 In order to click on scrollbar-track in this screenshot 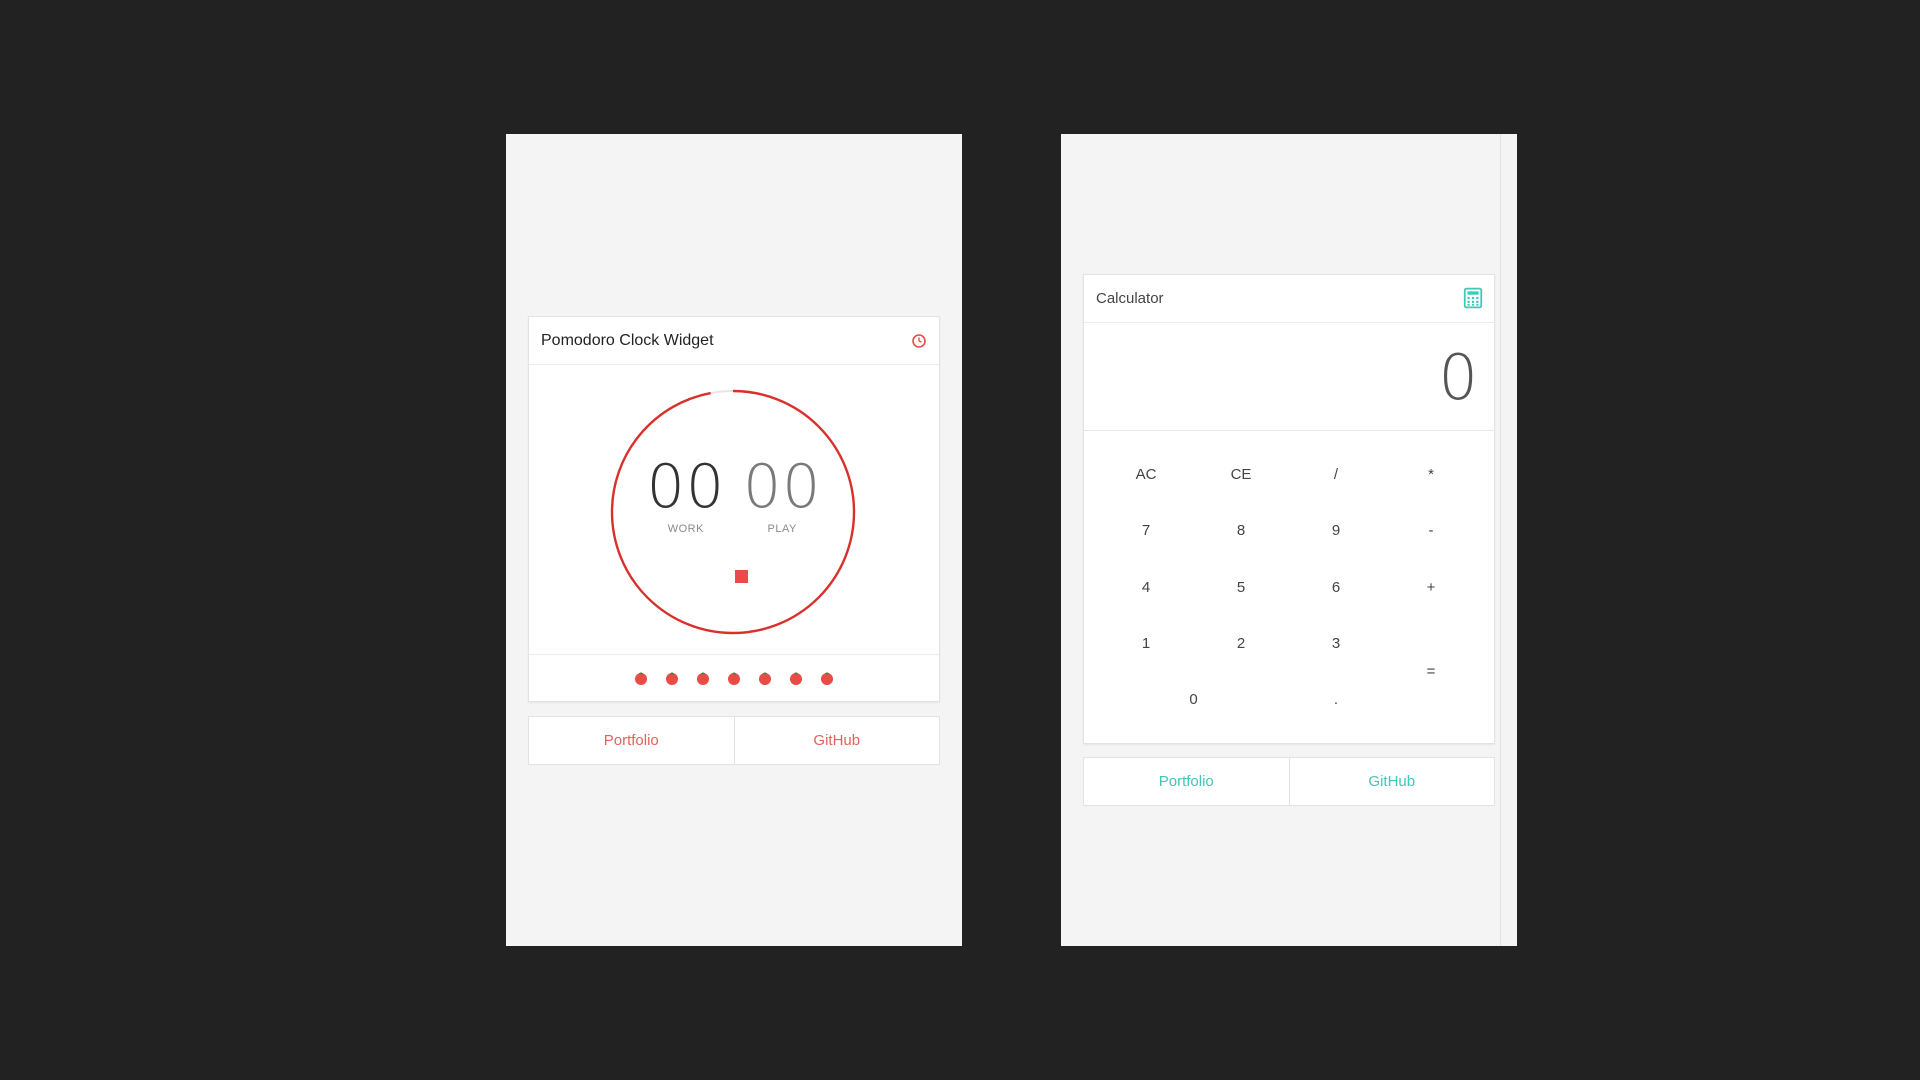, I will do `click(1500, 540)`.